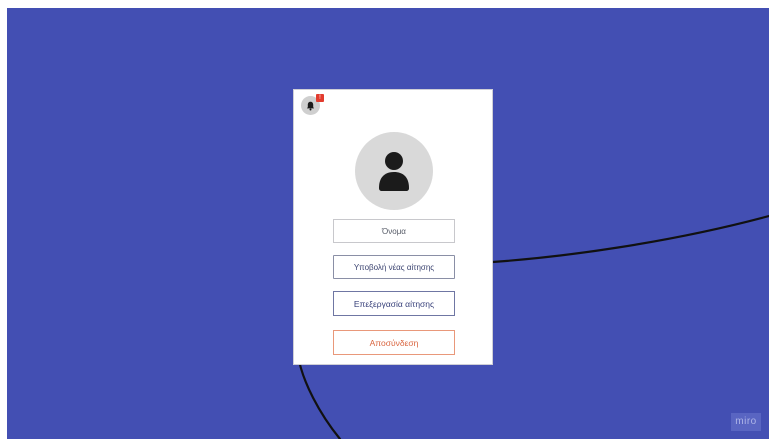 The image size is (769, 439). What do you see at coordinates (394, 267) in the screenshot?
I see `new-application-button: Υποβολή νέας αίτησης` at bounding box center [394, 267].